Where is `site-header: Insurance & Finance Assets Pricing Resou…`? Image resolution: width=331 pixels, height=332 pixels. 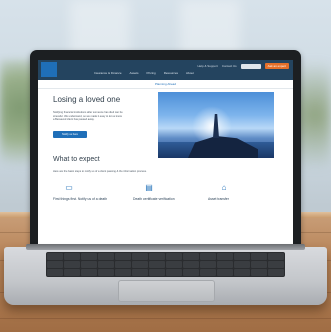 site-header: Insurance & Finance Assets Pricing Resou… is located at coordinates (165, 70).